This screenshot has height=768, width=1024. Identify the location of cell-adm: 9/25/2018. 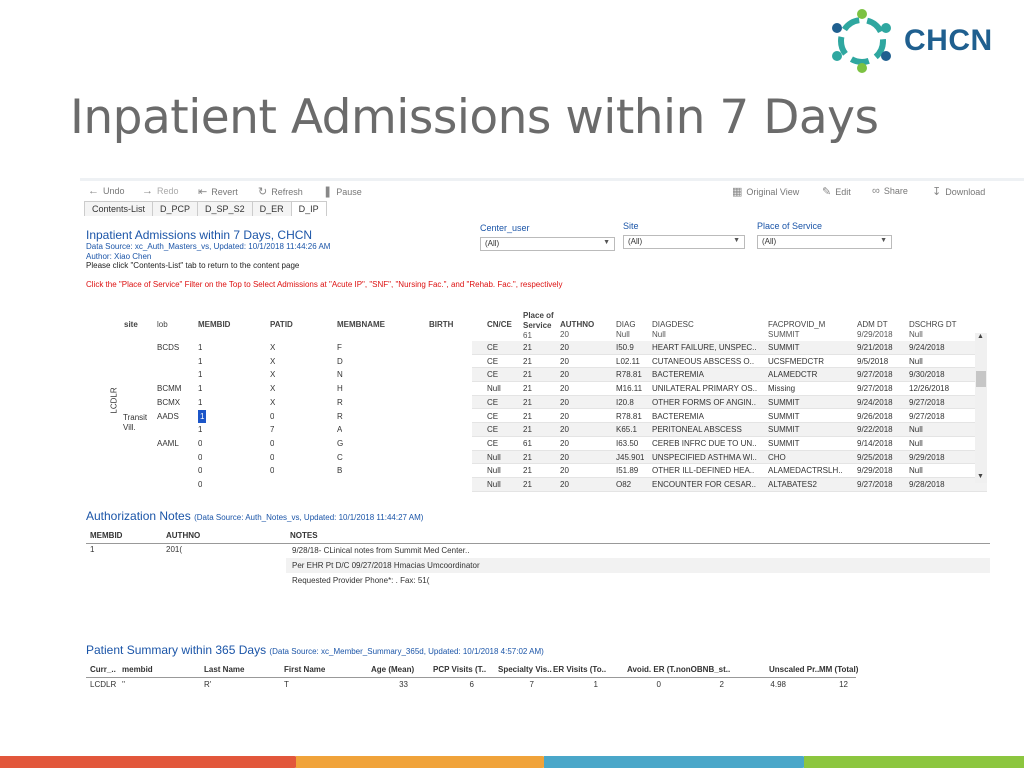
(875, 458).